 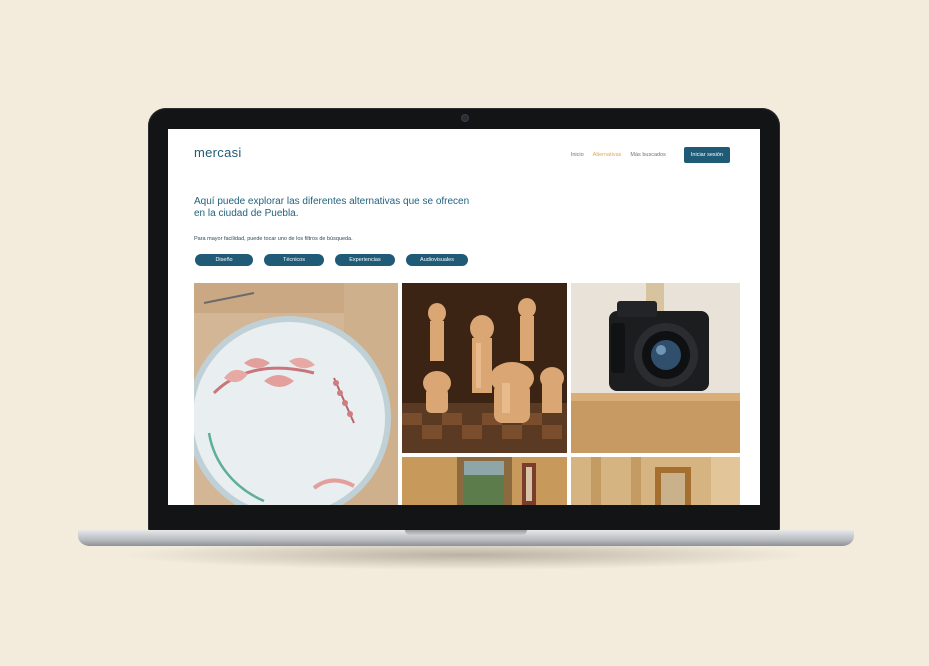 What do you see at coordinates (706, 155) in the screenshot?
I see `login-button: Iniciar sesión` at bounding box center [706, 155].